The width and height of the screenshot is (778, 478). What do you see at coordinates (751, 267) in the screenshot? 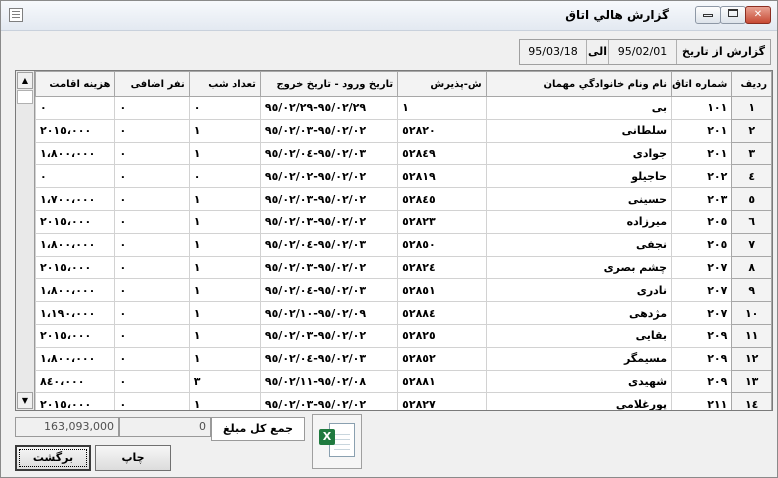
I see `row-number-cell: ٨` at bounding box center [751, 267].